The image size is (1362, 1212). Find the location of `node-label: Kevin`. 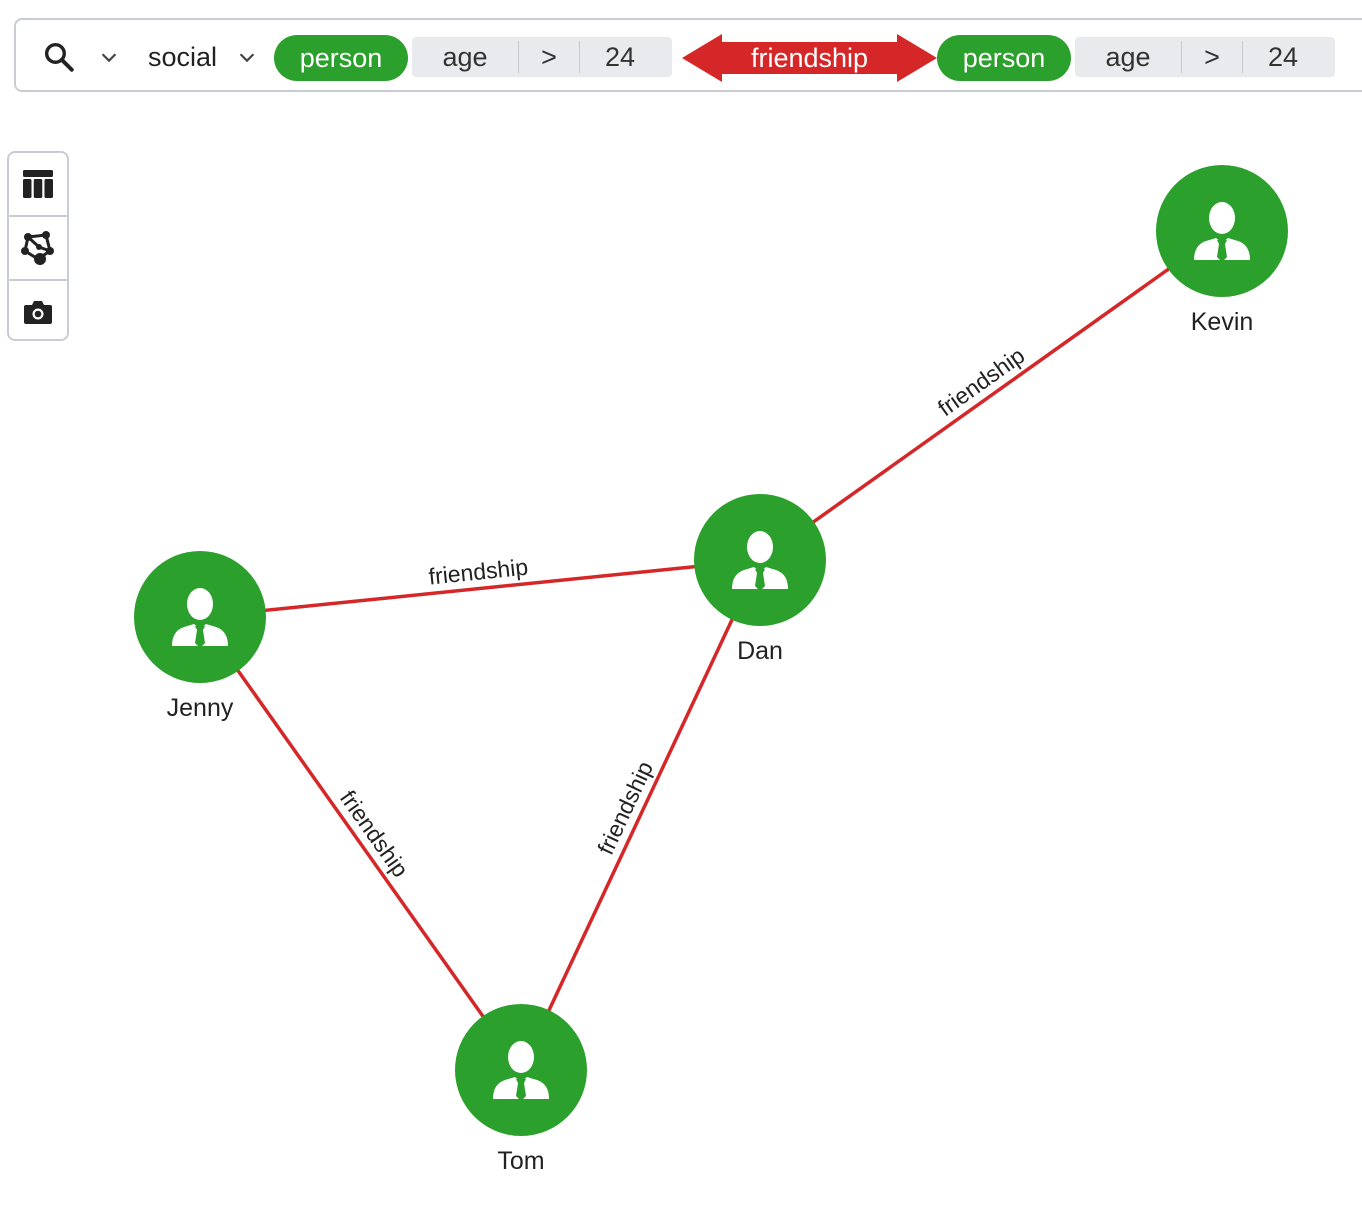

node-label: Kevin is located at coordinates (1222, 322).